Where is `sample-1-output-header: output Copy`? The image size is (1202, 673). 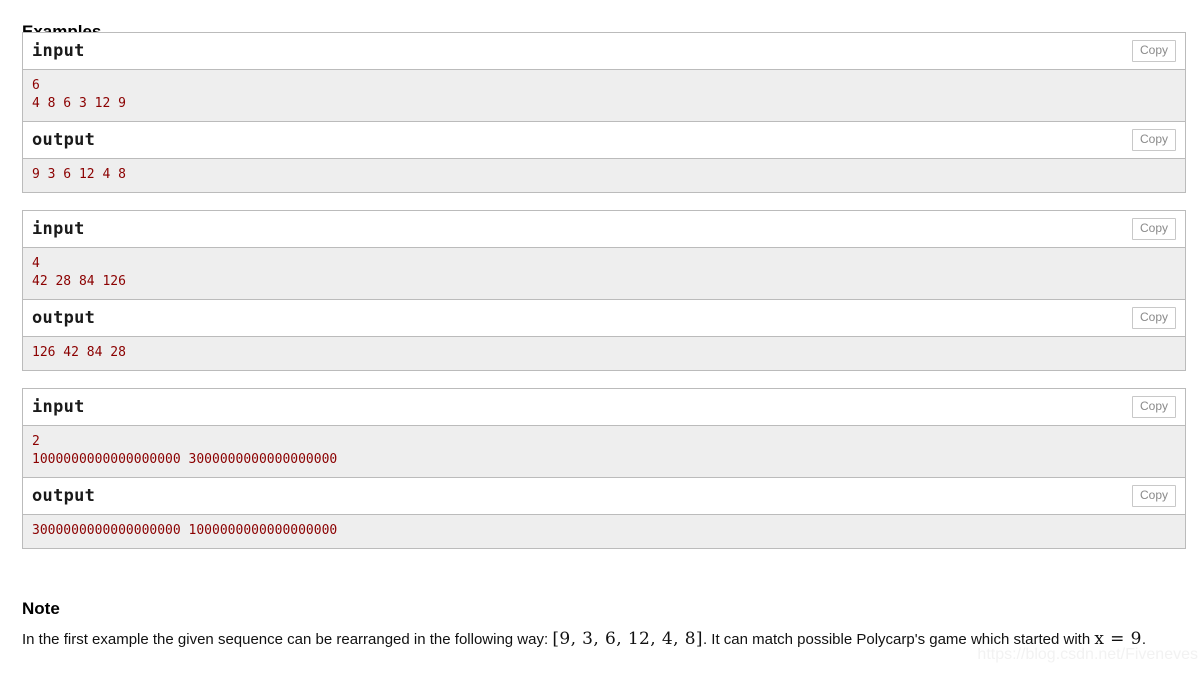
sample-1-output-header: output Copy is located at coordinates (604, 140).